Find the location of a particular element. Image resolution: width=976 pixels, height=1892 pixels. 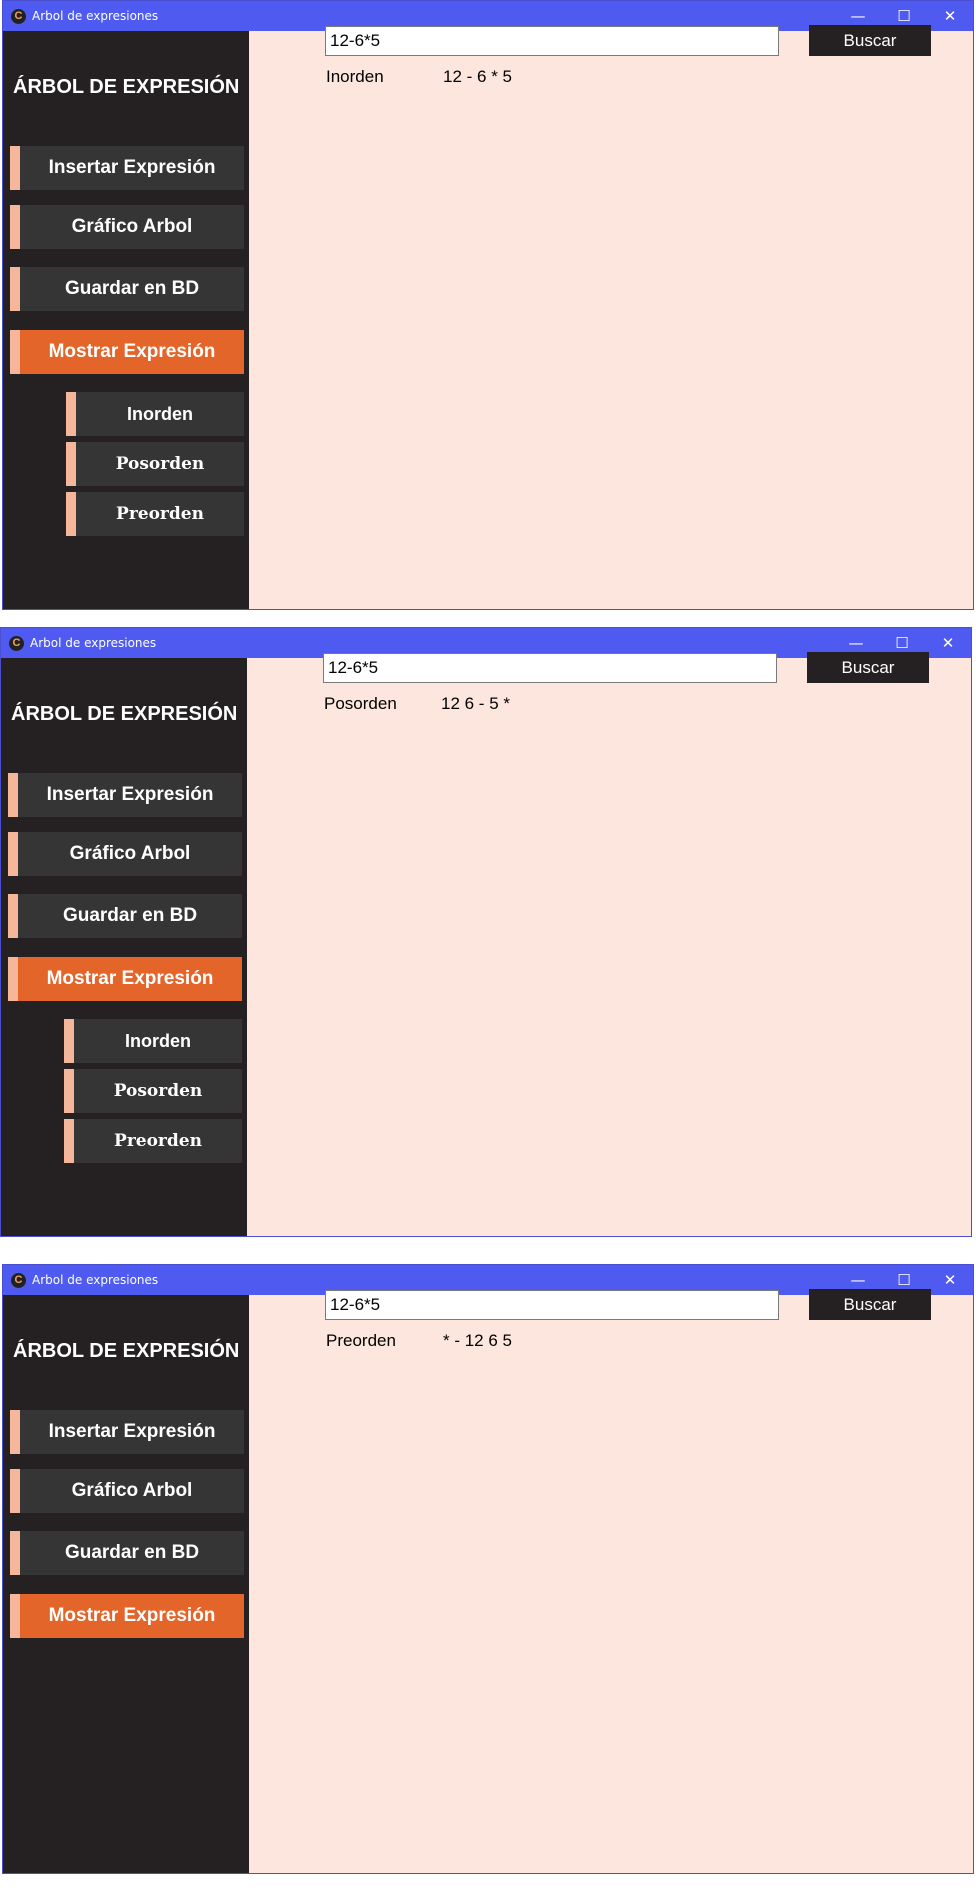

result-value: * - 12 6 5 is located at coordinates (477, 1340).